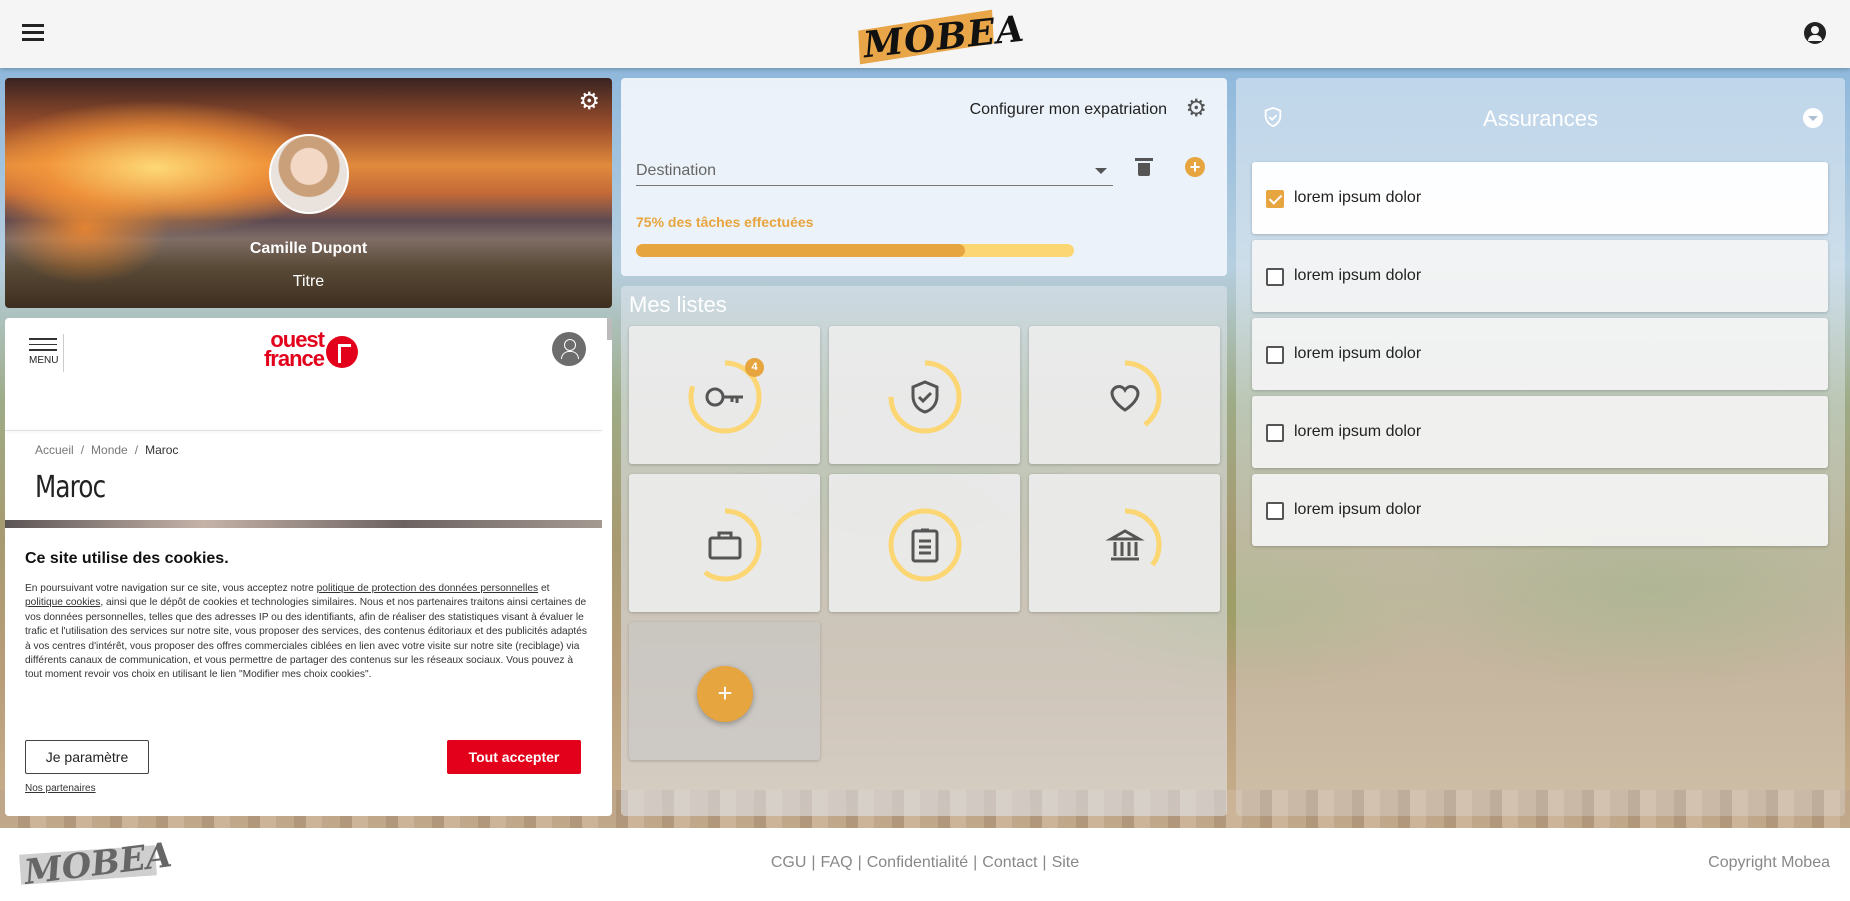 The image size is (1850, 901). Describe the element at coordinates (754, 367) in the screenshot. I see `list-badge: 4` at that location.